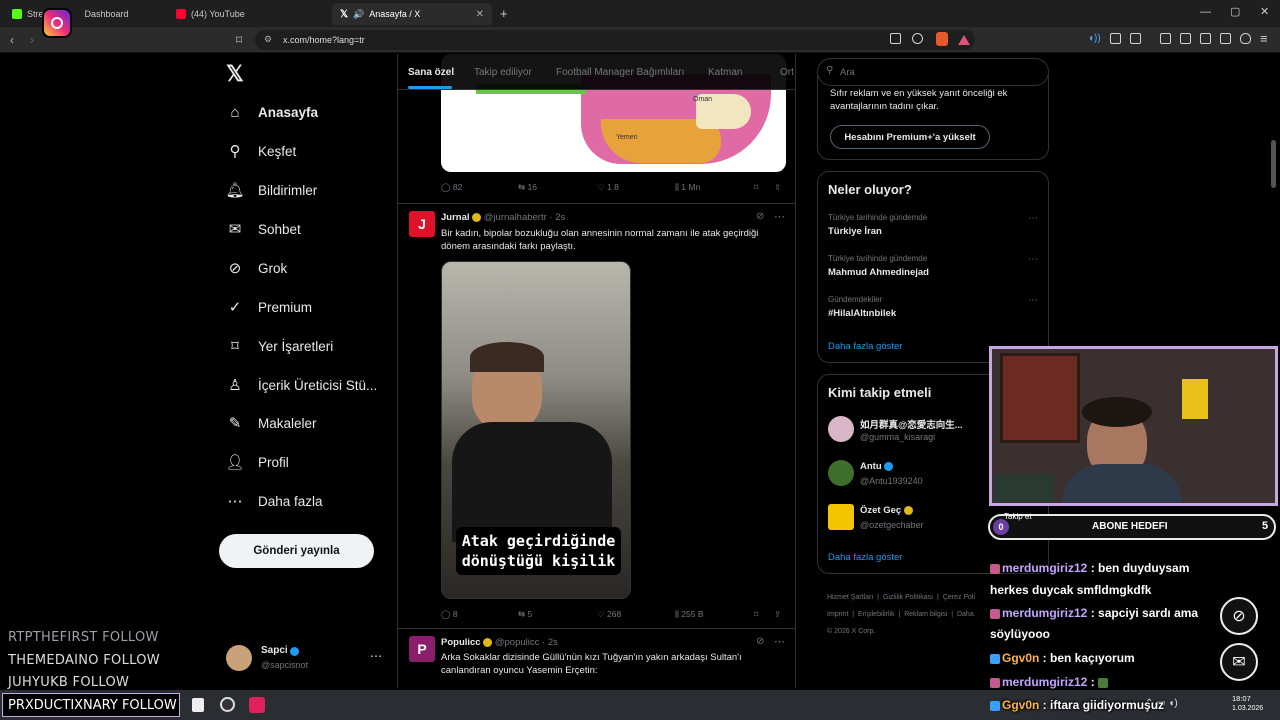 The width and height of the screenshot is (1280, 720). What do you see at coordinates (689, 614) in the screenshot?
I see `views-button: ⫼ 255 B` at bounding box center [689, 614].